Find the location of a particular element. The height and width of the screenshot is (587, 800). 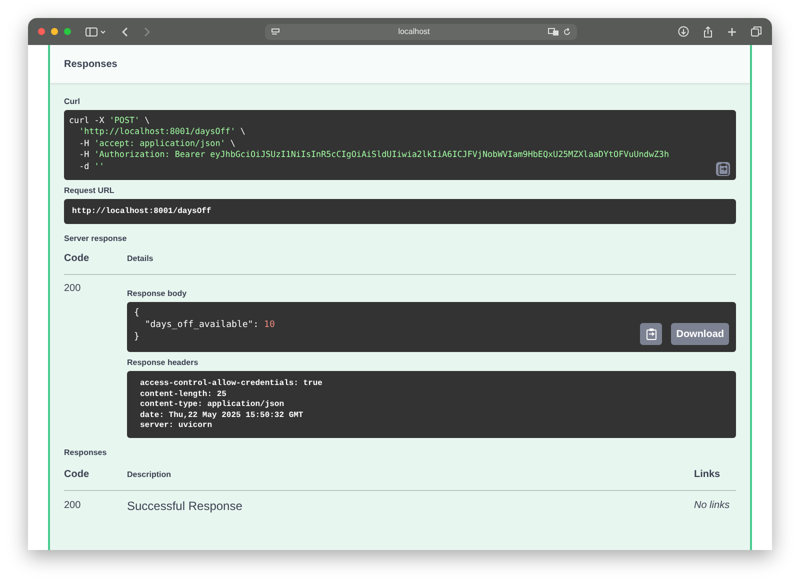

back-icon is located at coordinates (125, 31).